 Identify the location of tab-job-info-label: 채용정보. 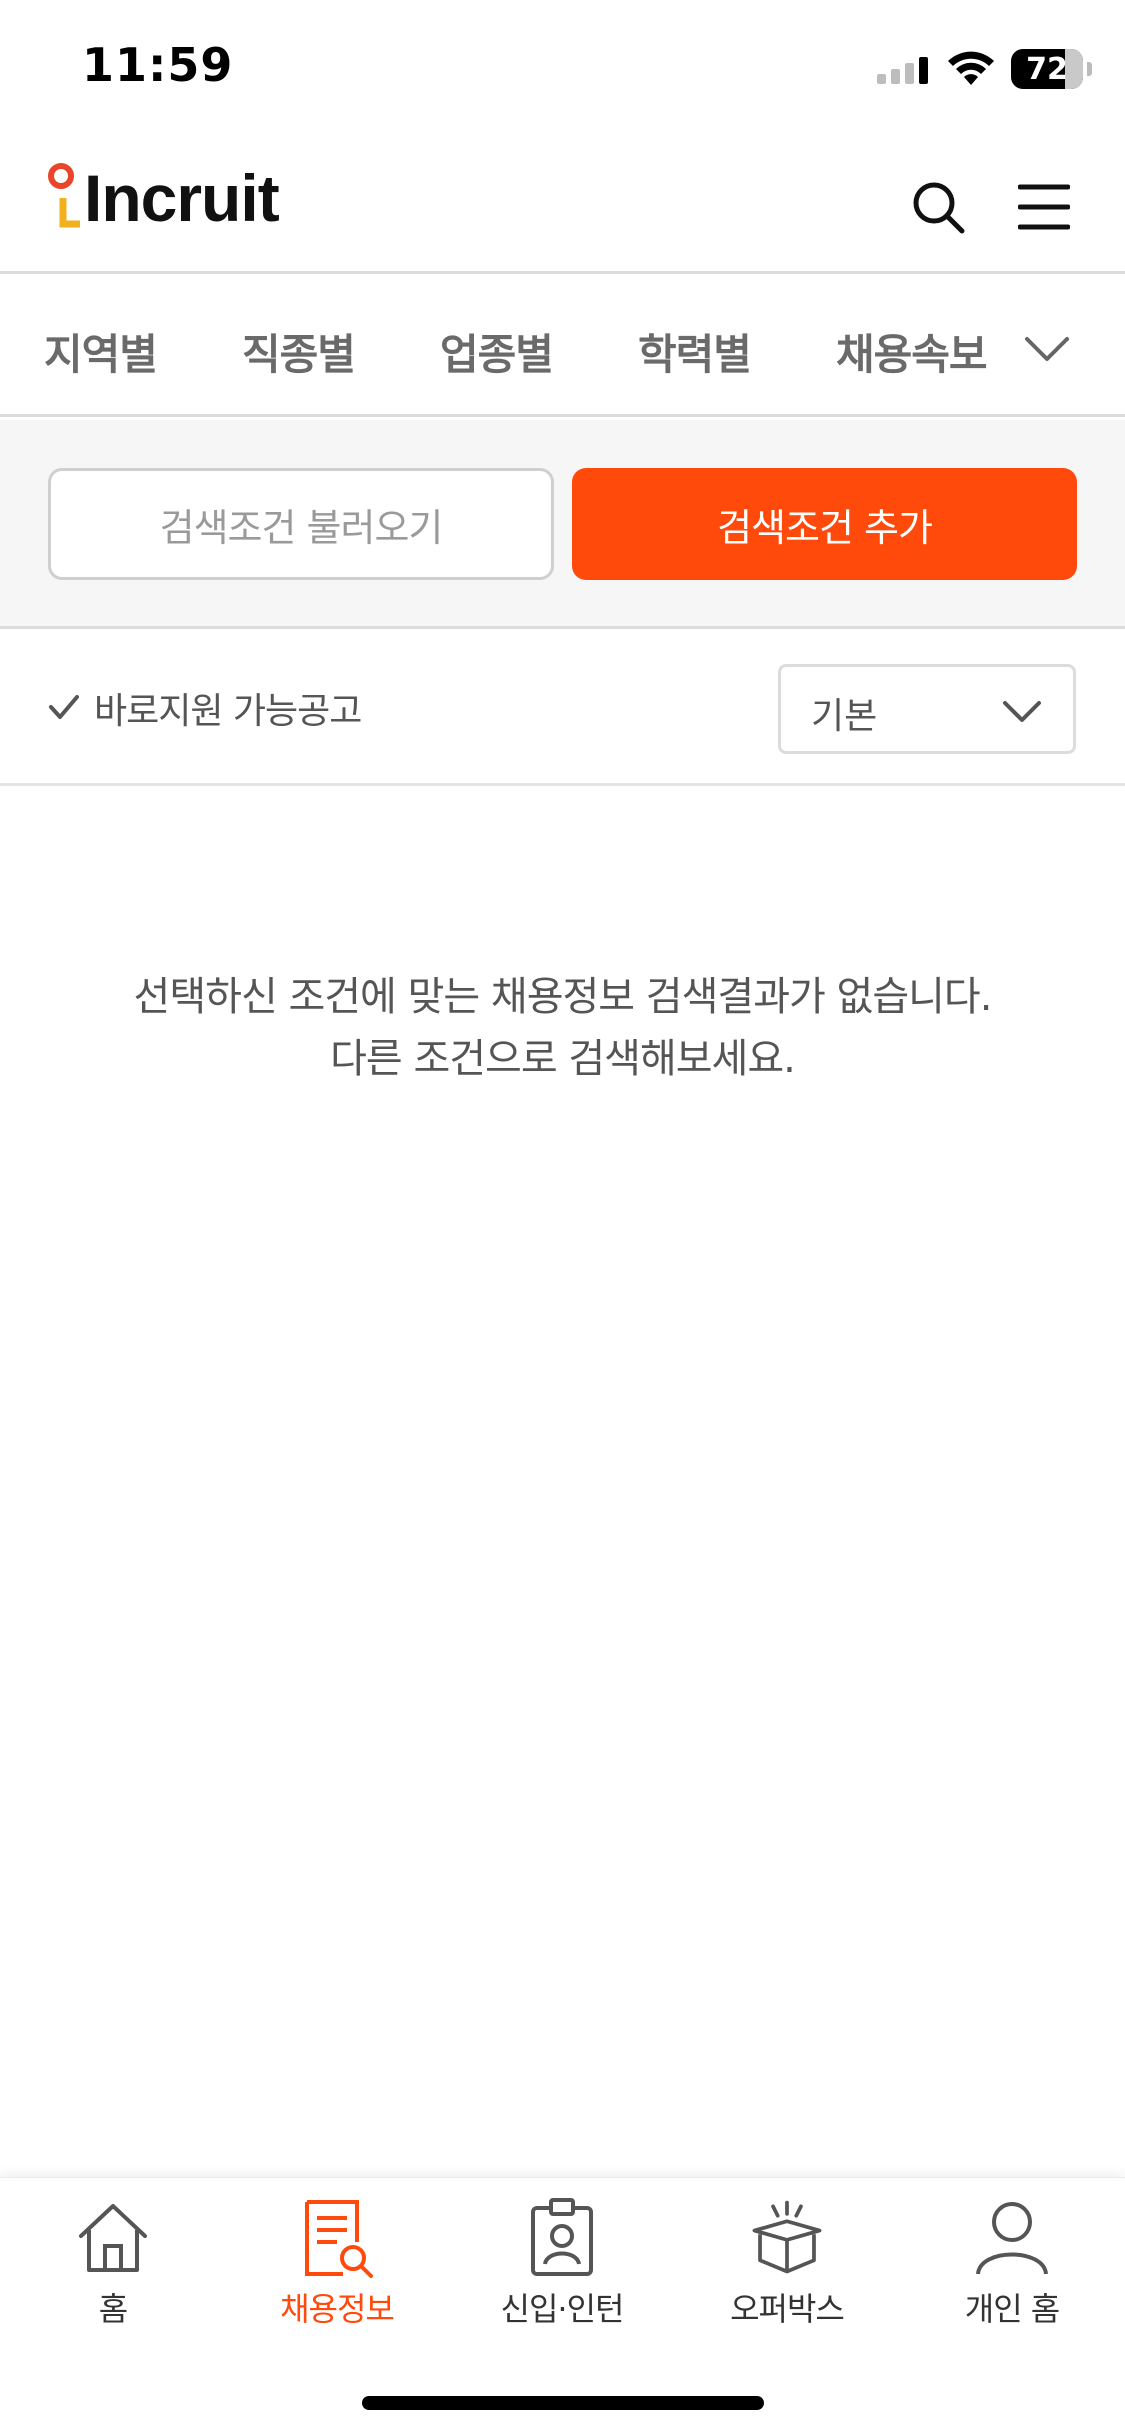
(337, 2309).